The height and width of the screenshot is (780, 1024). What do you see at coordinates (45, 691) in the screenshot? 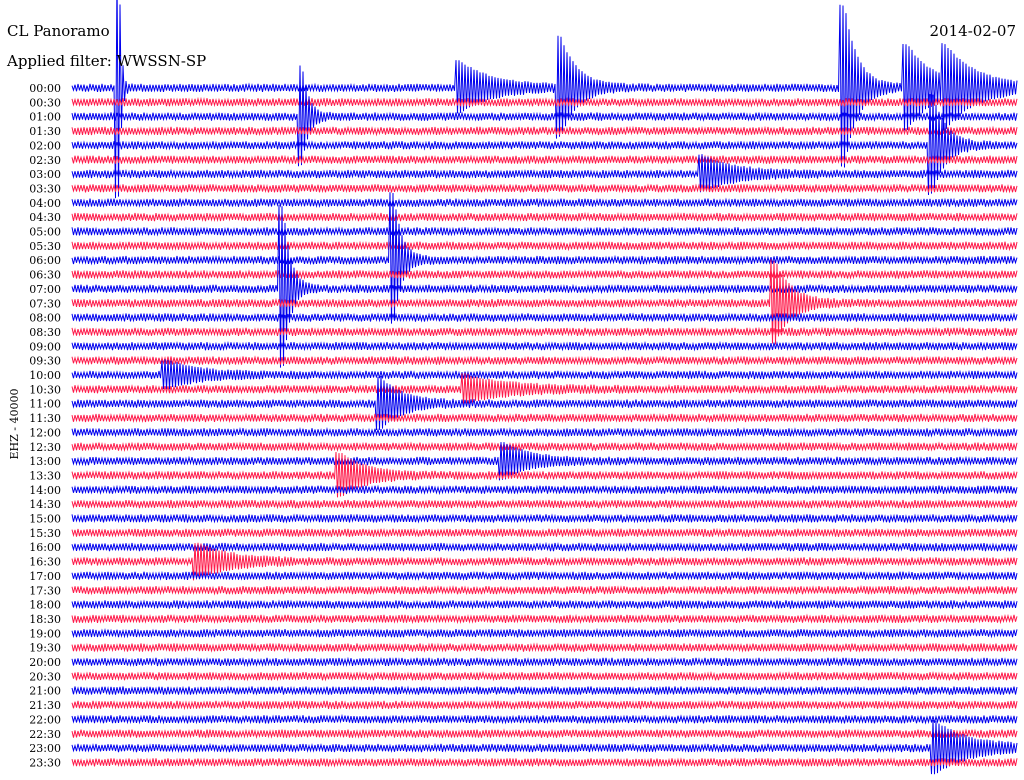
I see `row-time-label: 21:00` at bounding box center [45, 691].